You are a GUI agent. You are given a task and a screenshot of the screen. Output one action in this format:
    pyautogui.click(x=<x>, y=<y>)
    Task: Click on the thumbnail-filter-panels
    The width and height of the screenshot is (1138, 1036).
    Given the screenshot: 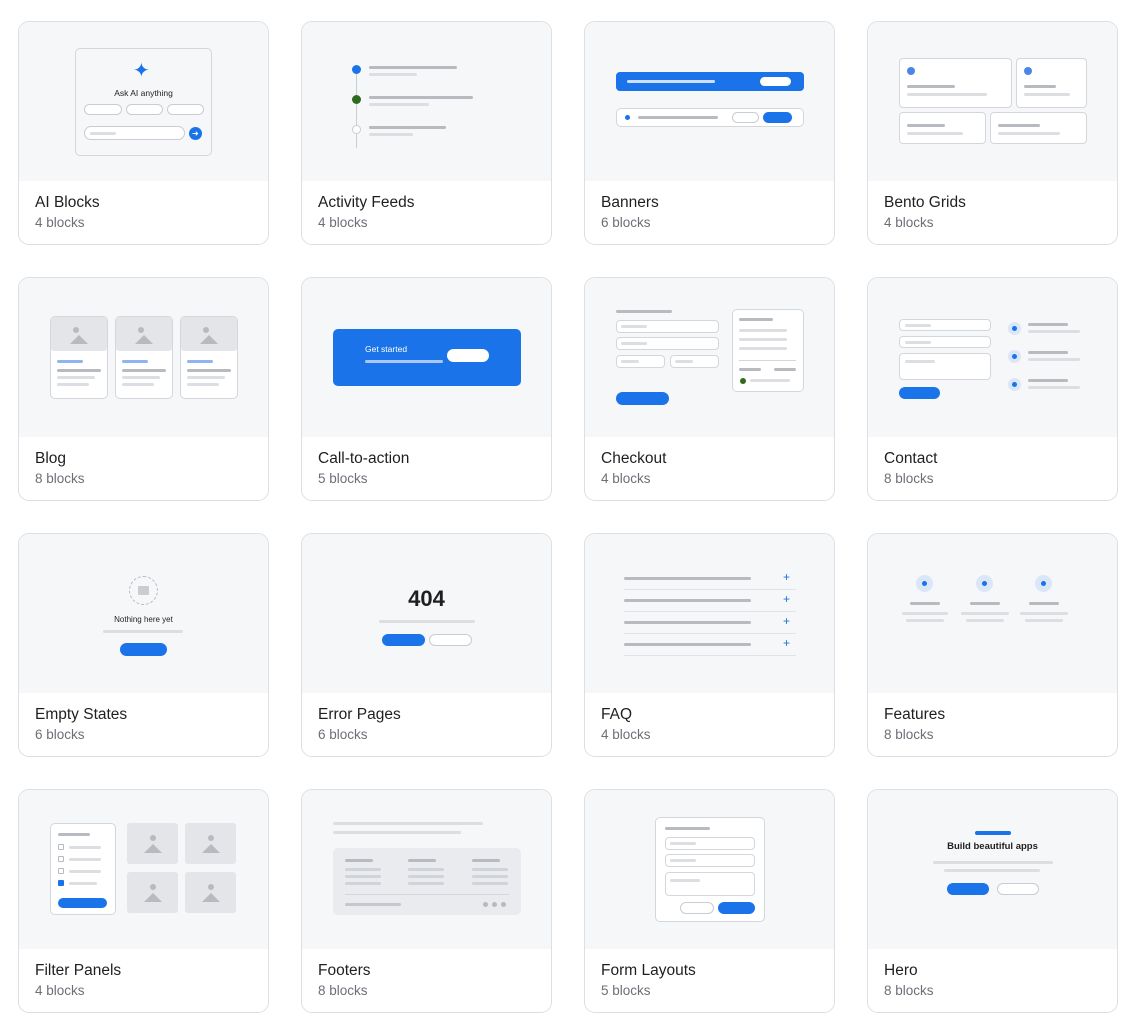 What is the action you would take?
    pyautogui.click(x=143, y=869)
    